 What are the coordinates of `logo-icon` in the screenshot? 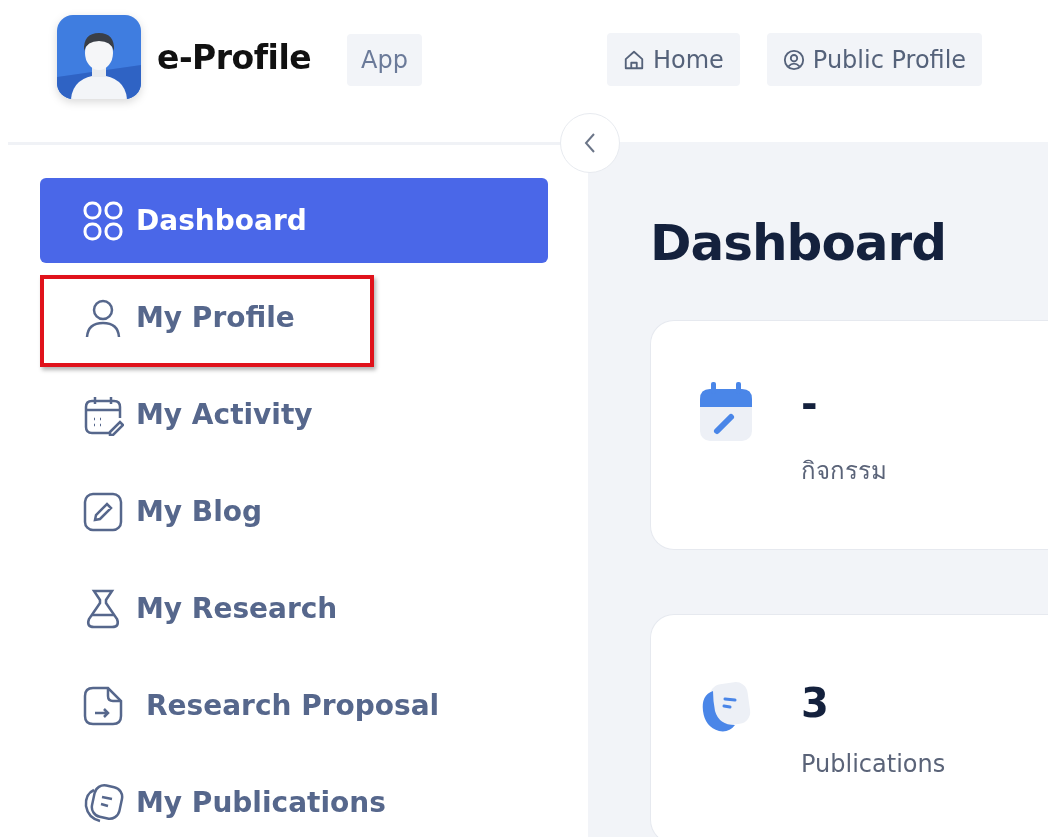 It's located at (99, 57).